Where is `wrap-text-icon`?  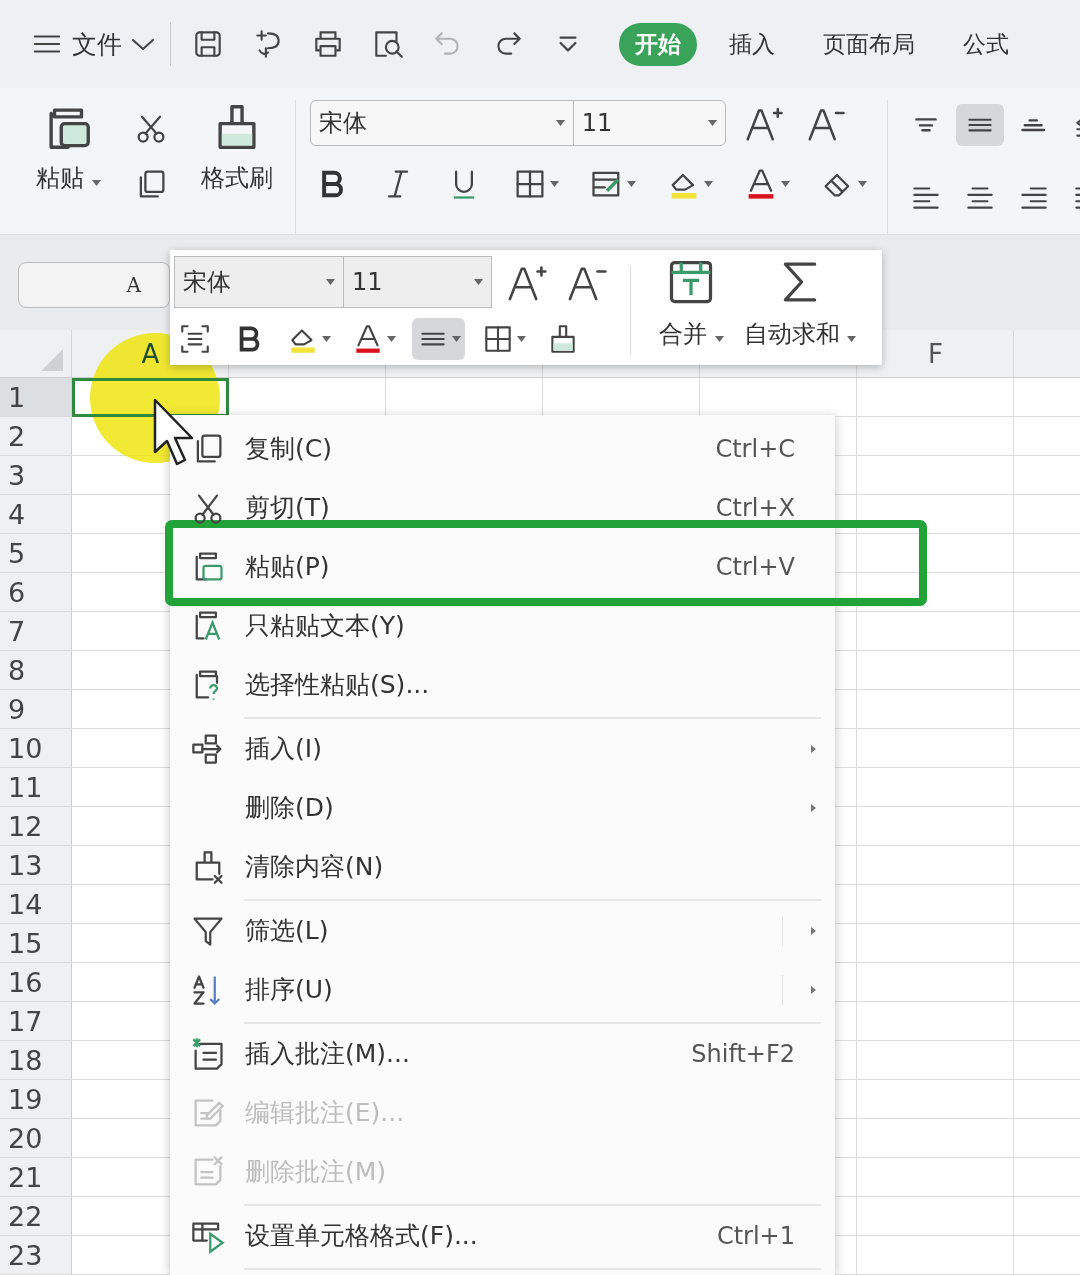 wrap-text-icon is located at coordinates (195, 339).